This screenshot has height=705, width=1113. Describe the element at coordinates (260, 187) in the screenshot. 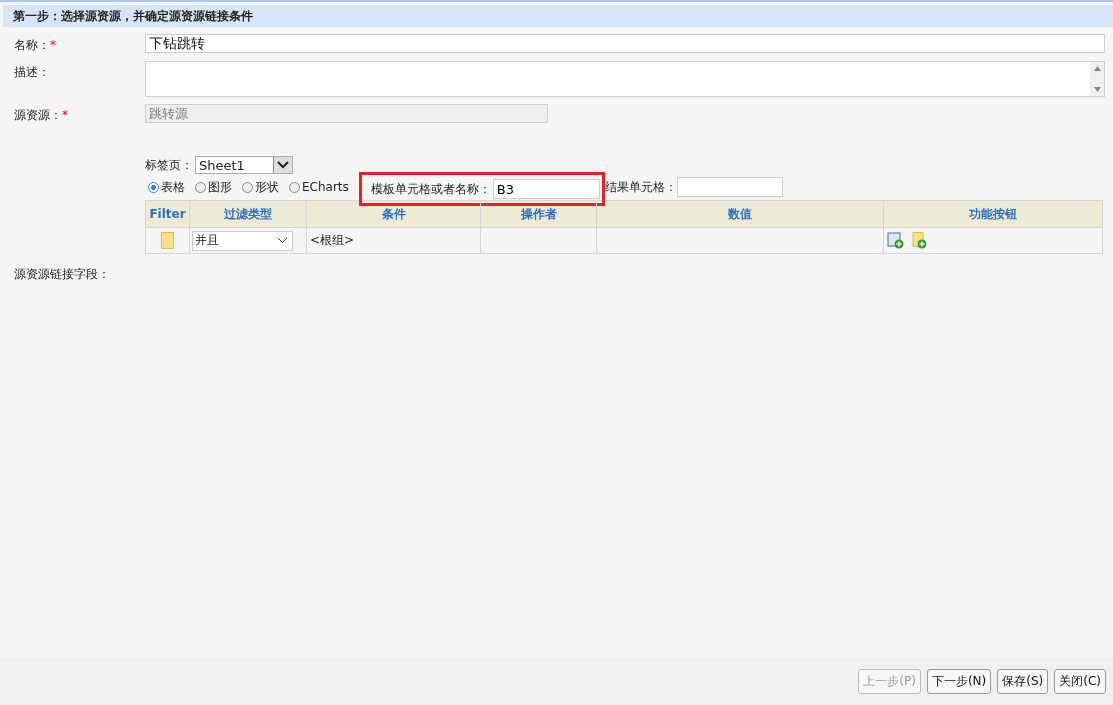

I see `radio-option: 形状` at that location.